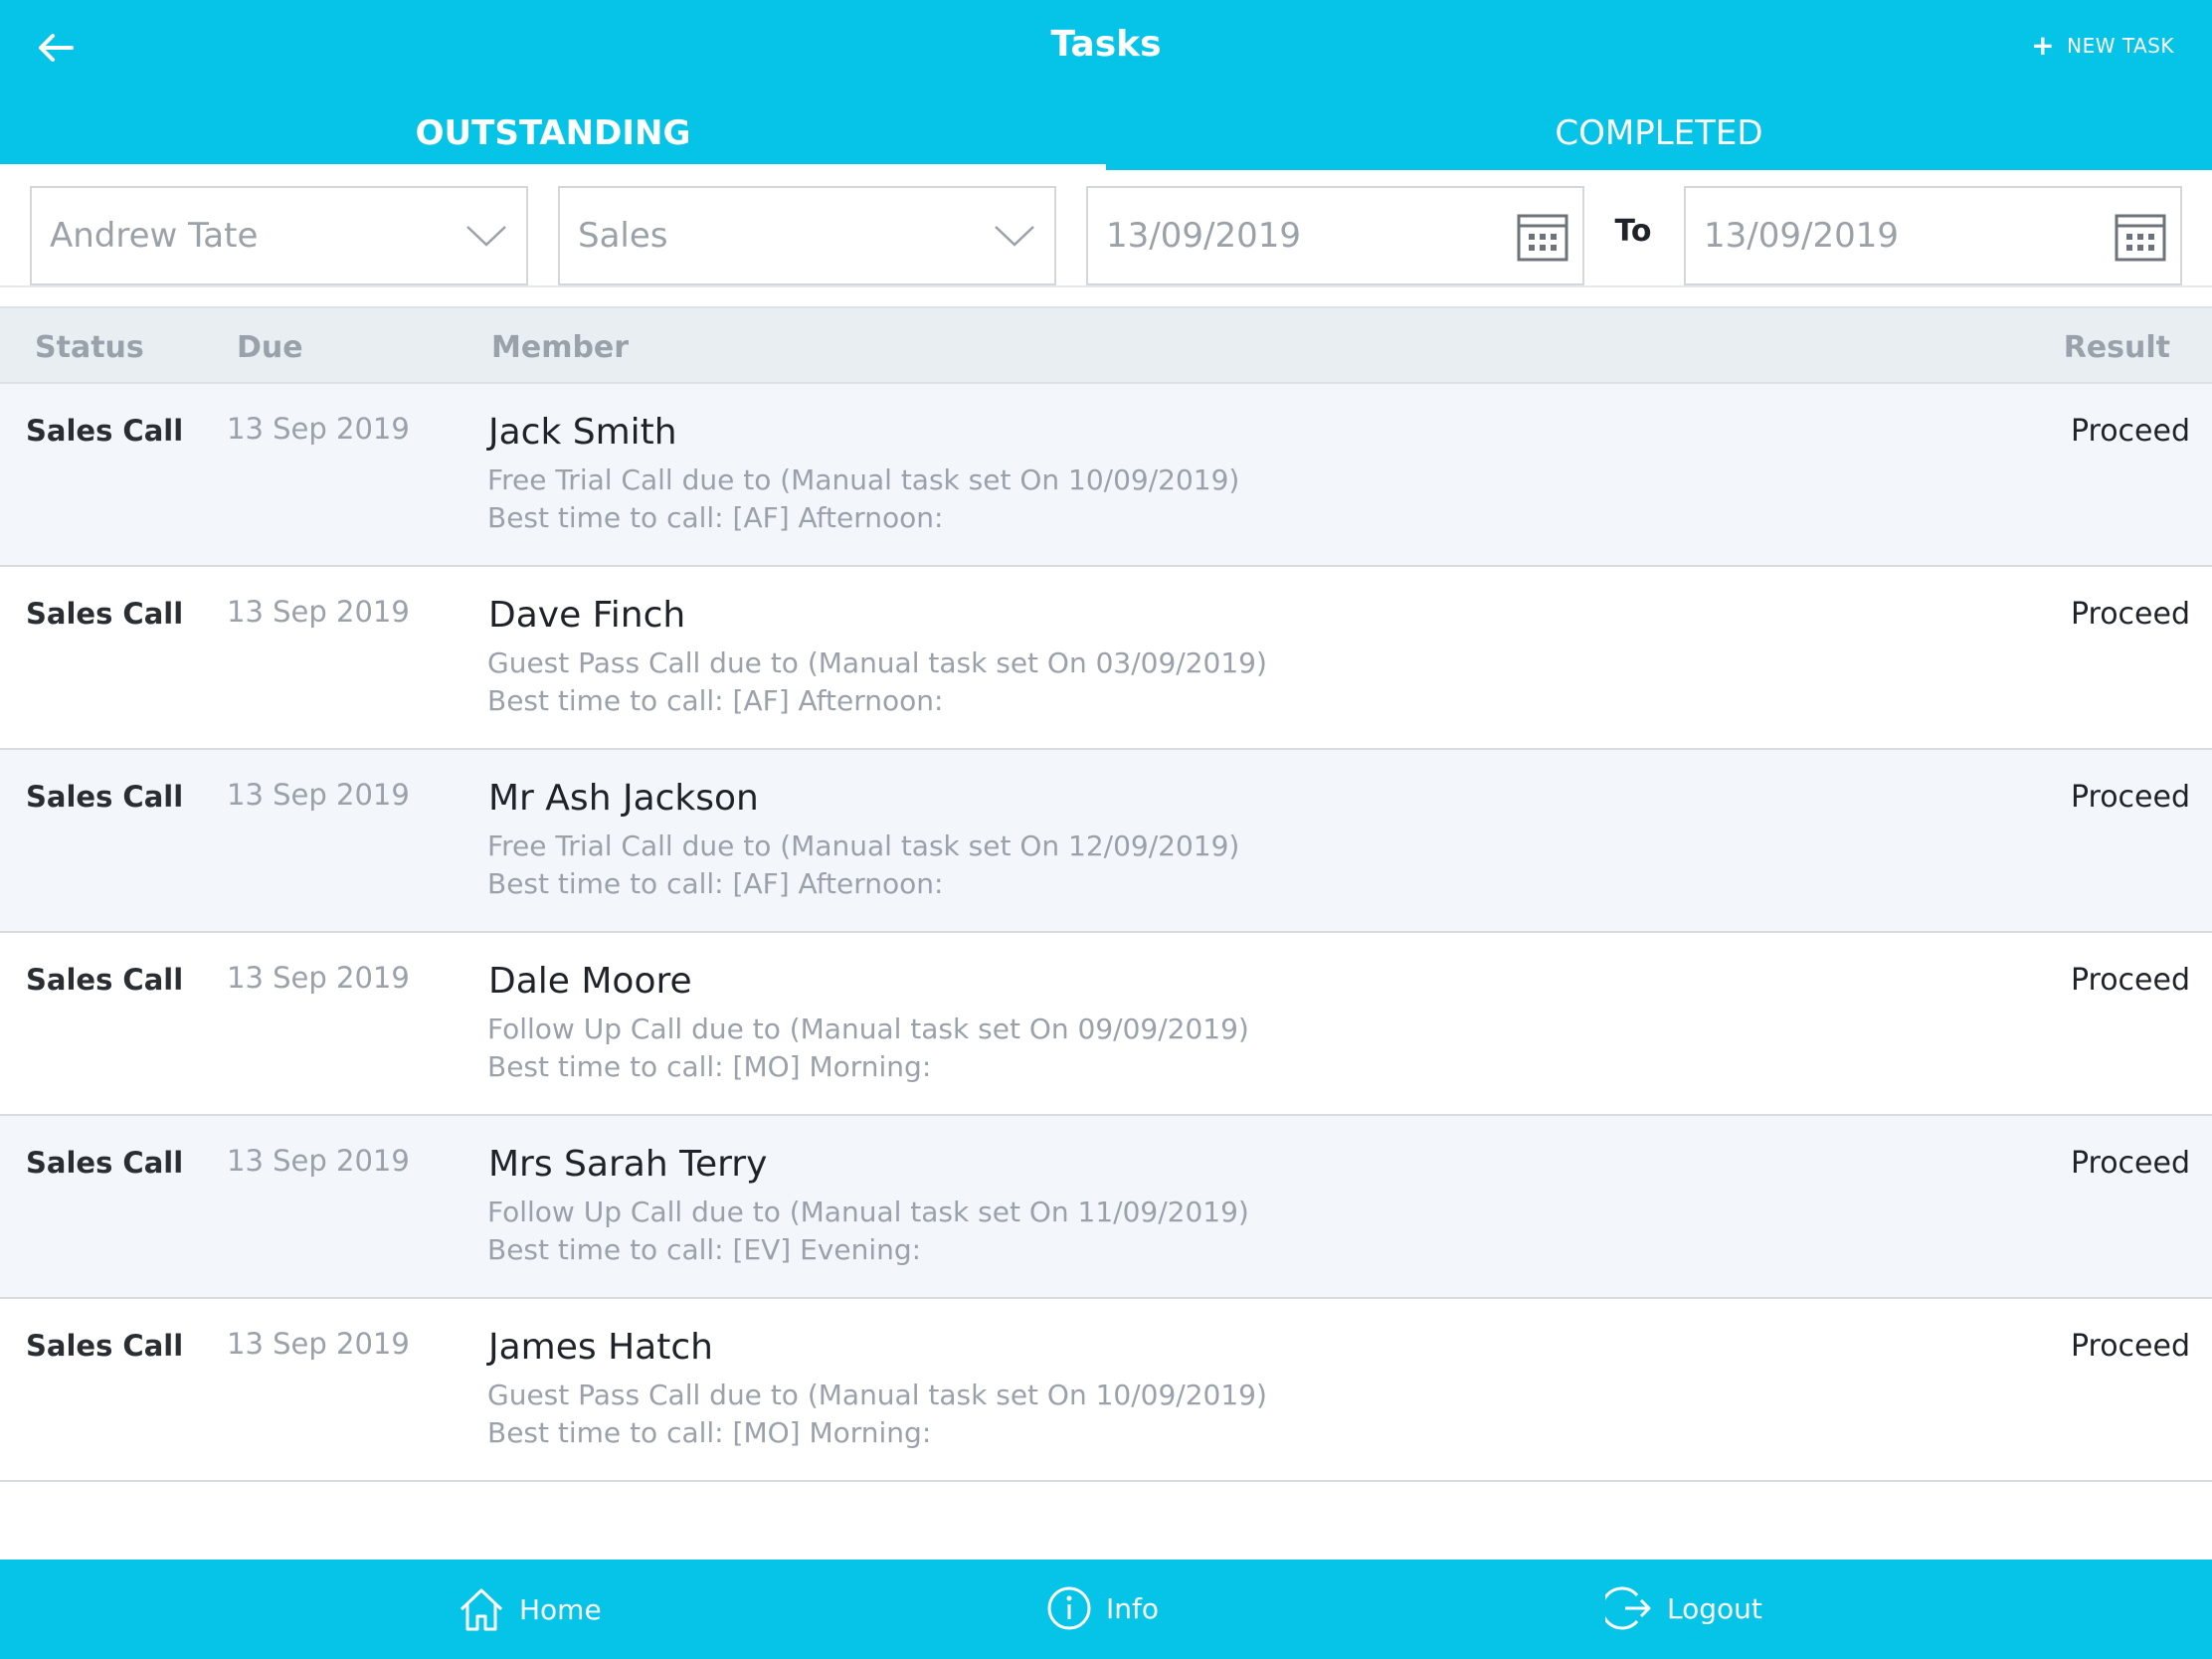 The height and width of the screenshot is (1659, 2212). What do you see at coordinates (1633, 231) in the screenshot?
I see `date-range-to-label: To` at bounding box center [1633, 231].